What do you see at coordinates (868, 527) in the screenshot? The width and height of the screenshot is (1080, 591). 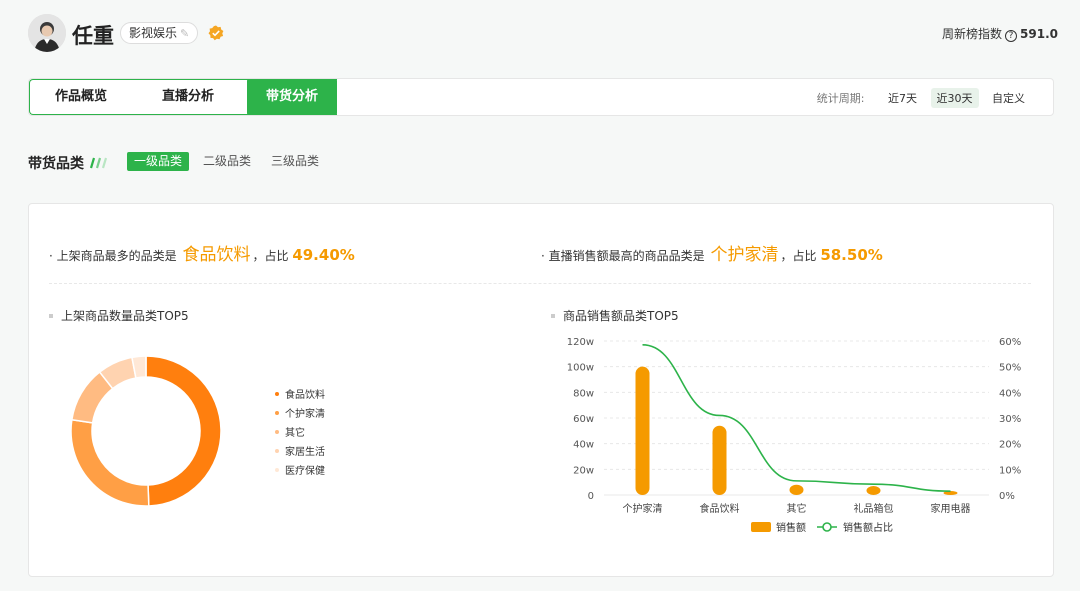 I see `legend-line-label: 销售额占比` at bounding box center [868, 527].